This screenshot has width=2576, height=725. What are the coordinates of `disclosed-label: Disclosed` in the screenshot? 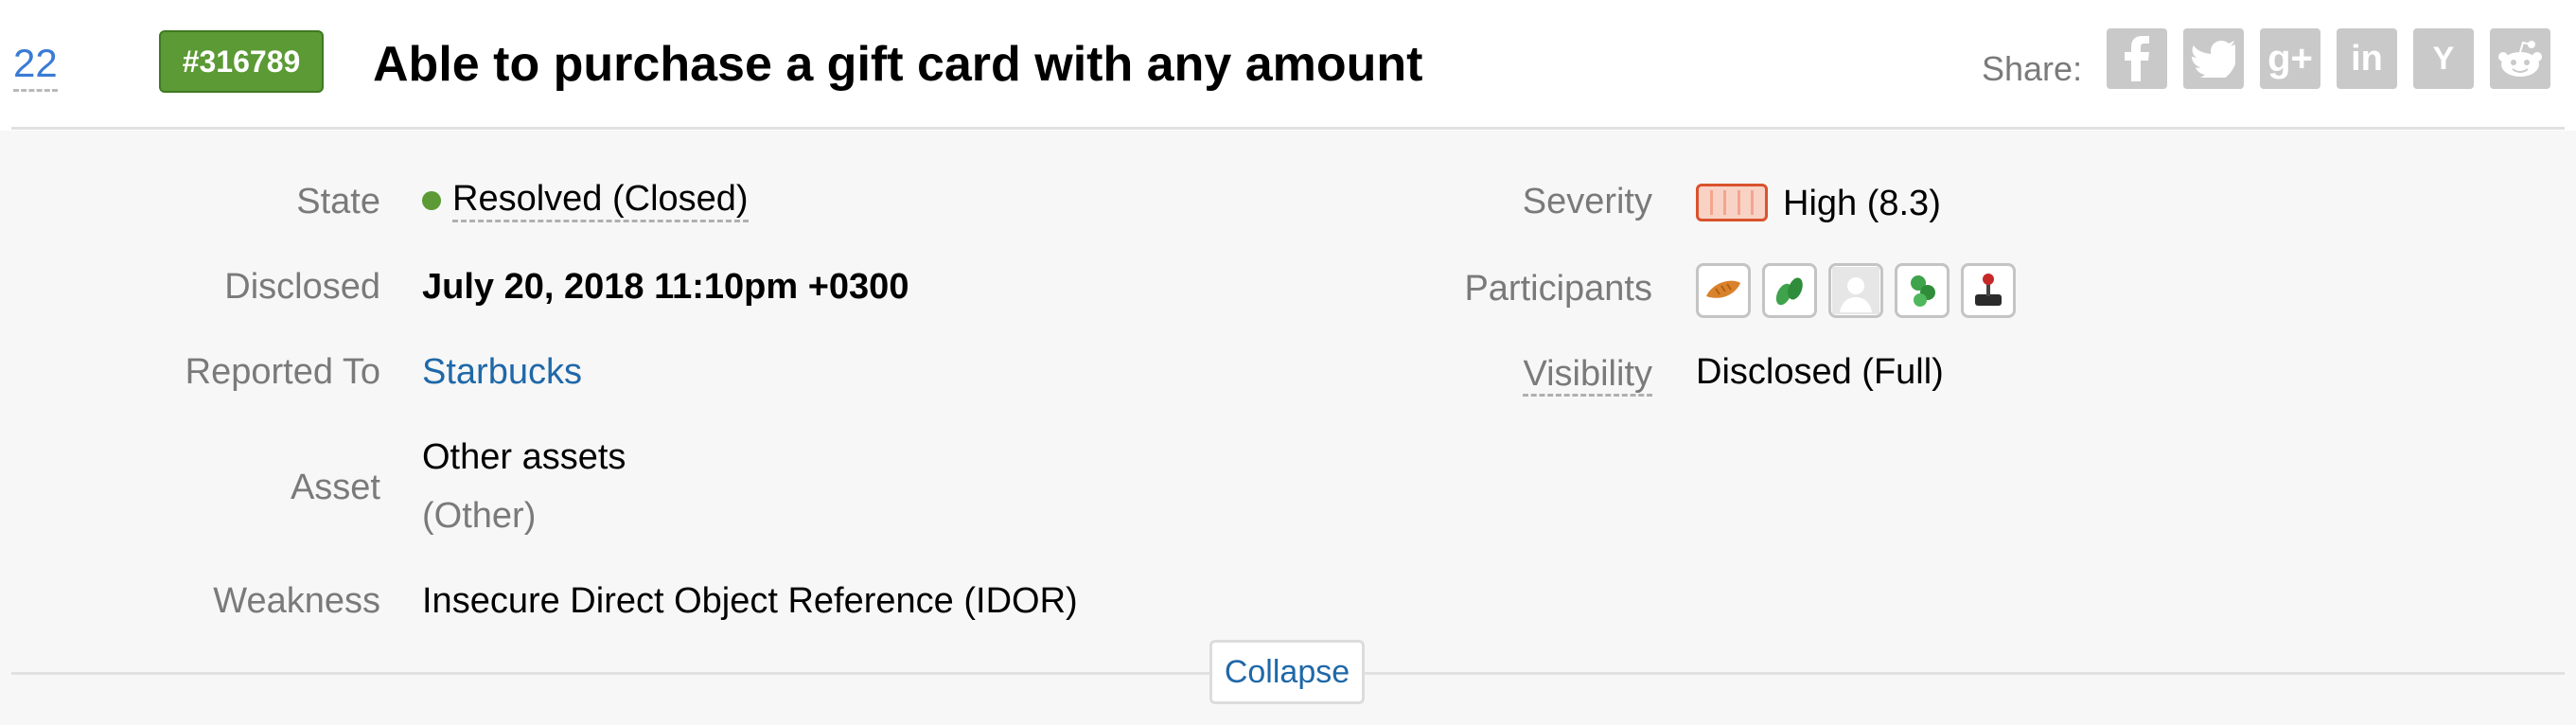 It's located at (302, 287).